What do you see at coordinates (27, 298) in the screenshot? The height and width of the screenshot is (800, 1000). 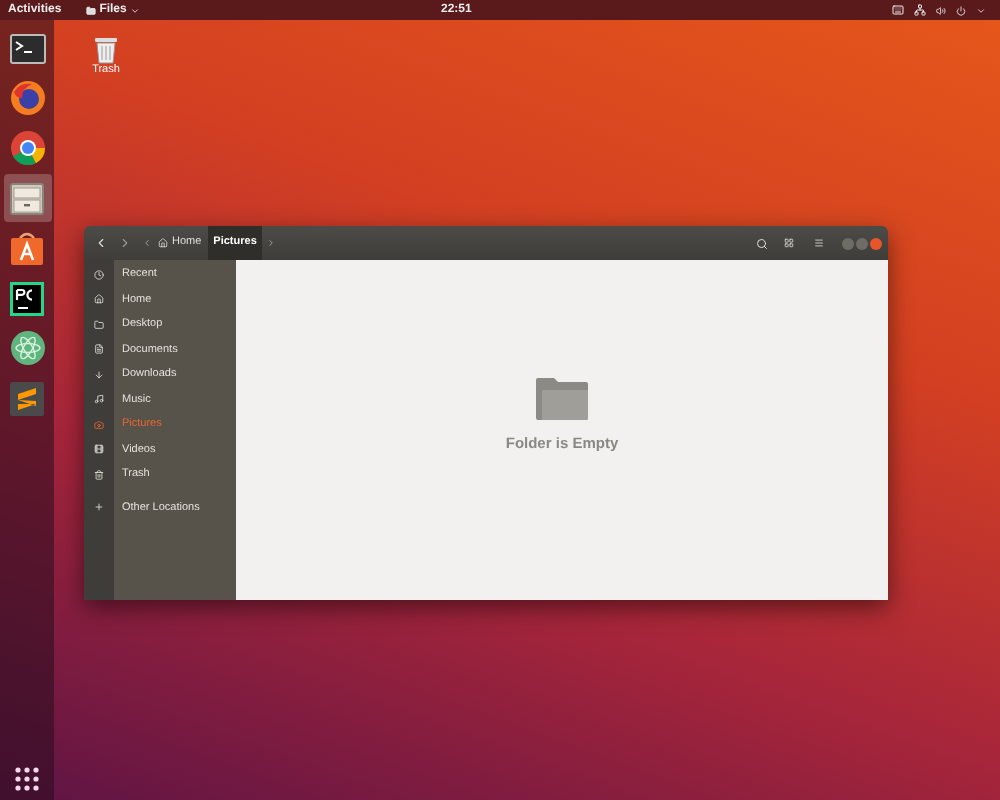 I see `code-editor-icon` at bounding box center [27, 298].